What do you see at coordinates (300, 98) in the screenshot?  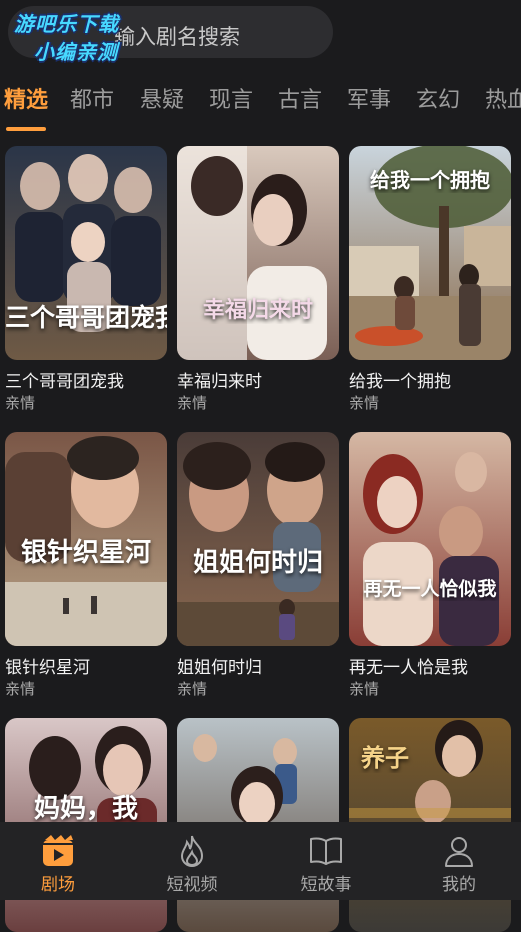 I see `tab-period-romance: 古言` at bounding box center [300, 98].